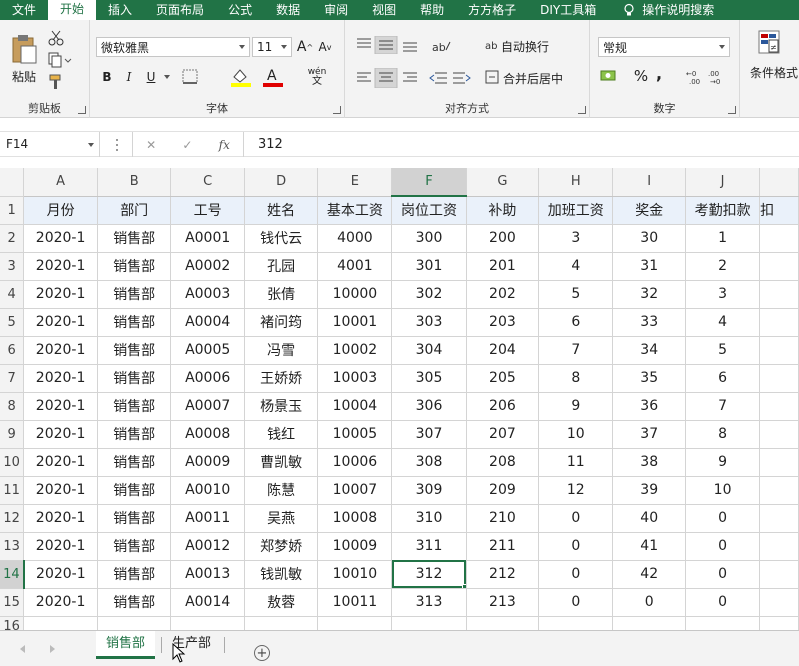 This screenshot has width=799, height=666. I want to click on add-sheet-button: +, so click(262, 653).